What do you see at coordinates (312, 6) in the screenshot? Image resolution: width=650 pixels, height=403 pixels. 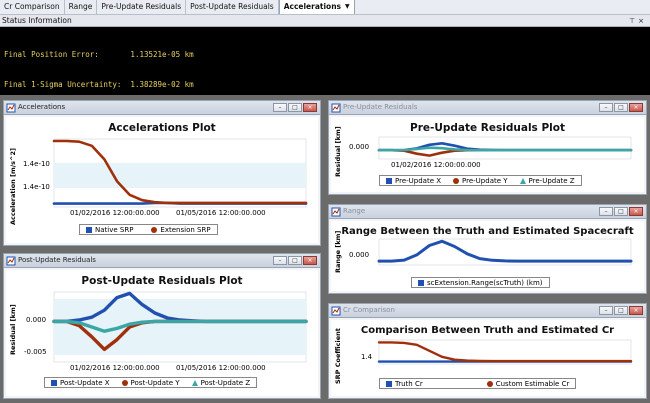 I see `tab-accelerations-label: Accelerations` at bounding box center [312, 6].